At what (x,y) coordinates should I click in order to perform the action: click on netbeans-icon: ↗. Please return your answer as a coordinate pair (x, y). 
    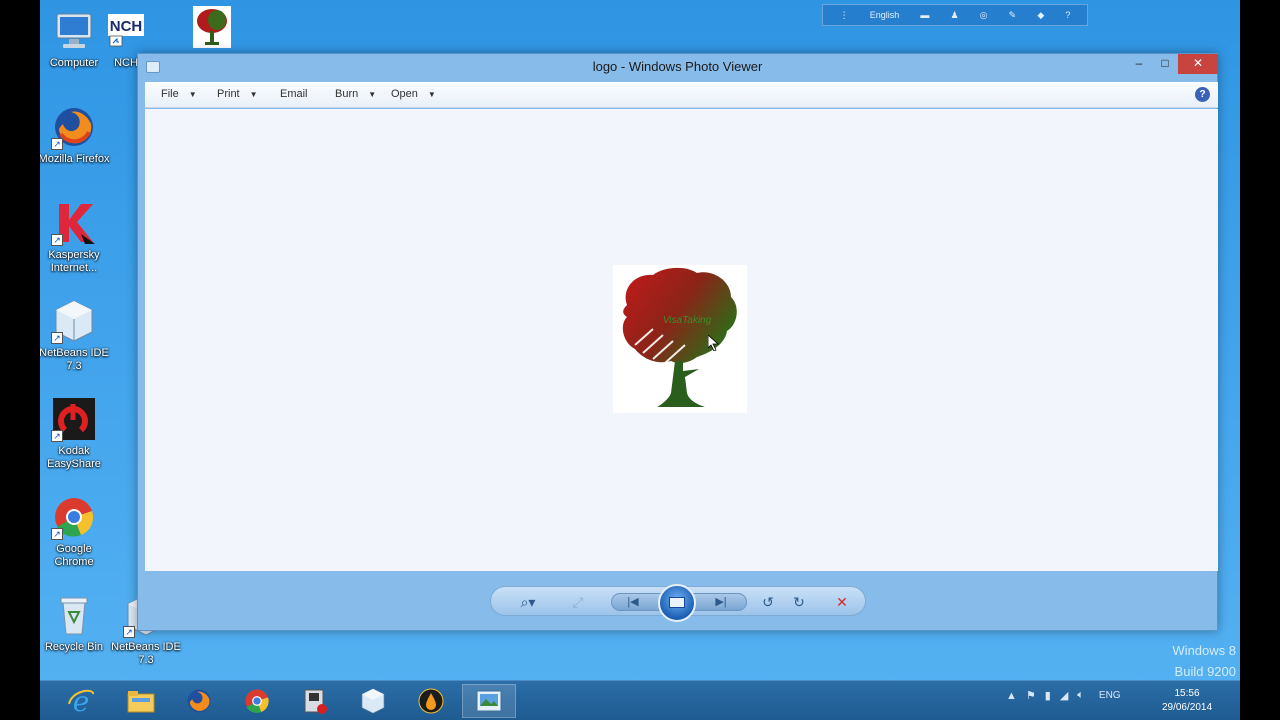
    Looking at the image, I should click on (74, 321).